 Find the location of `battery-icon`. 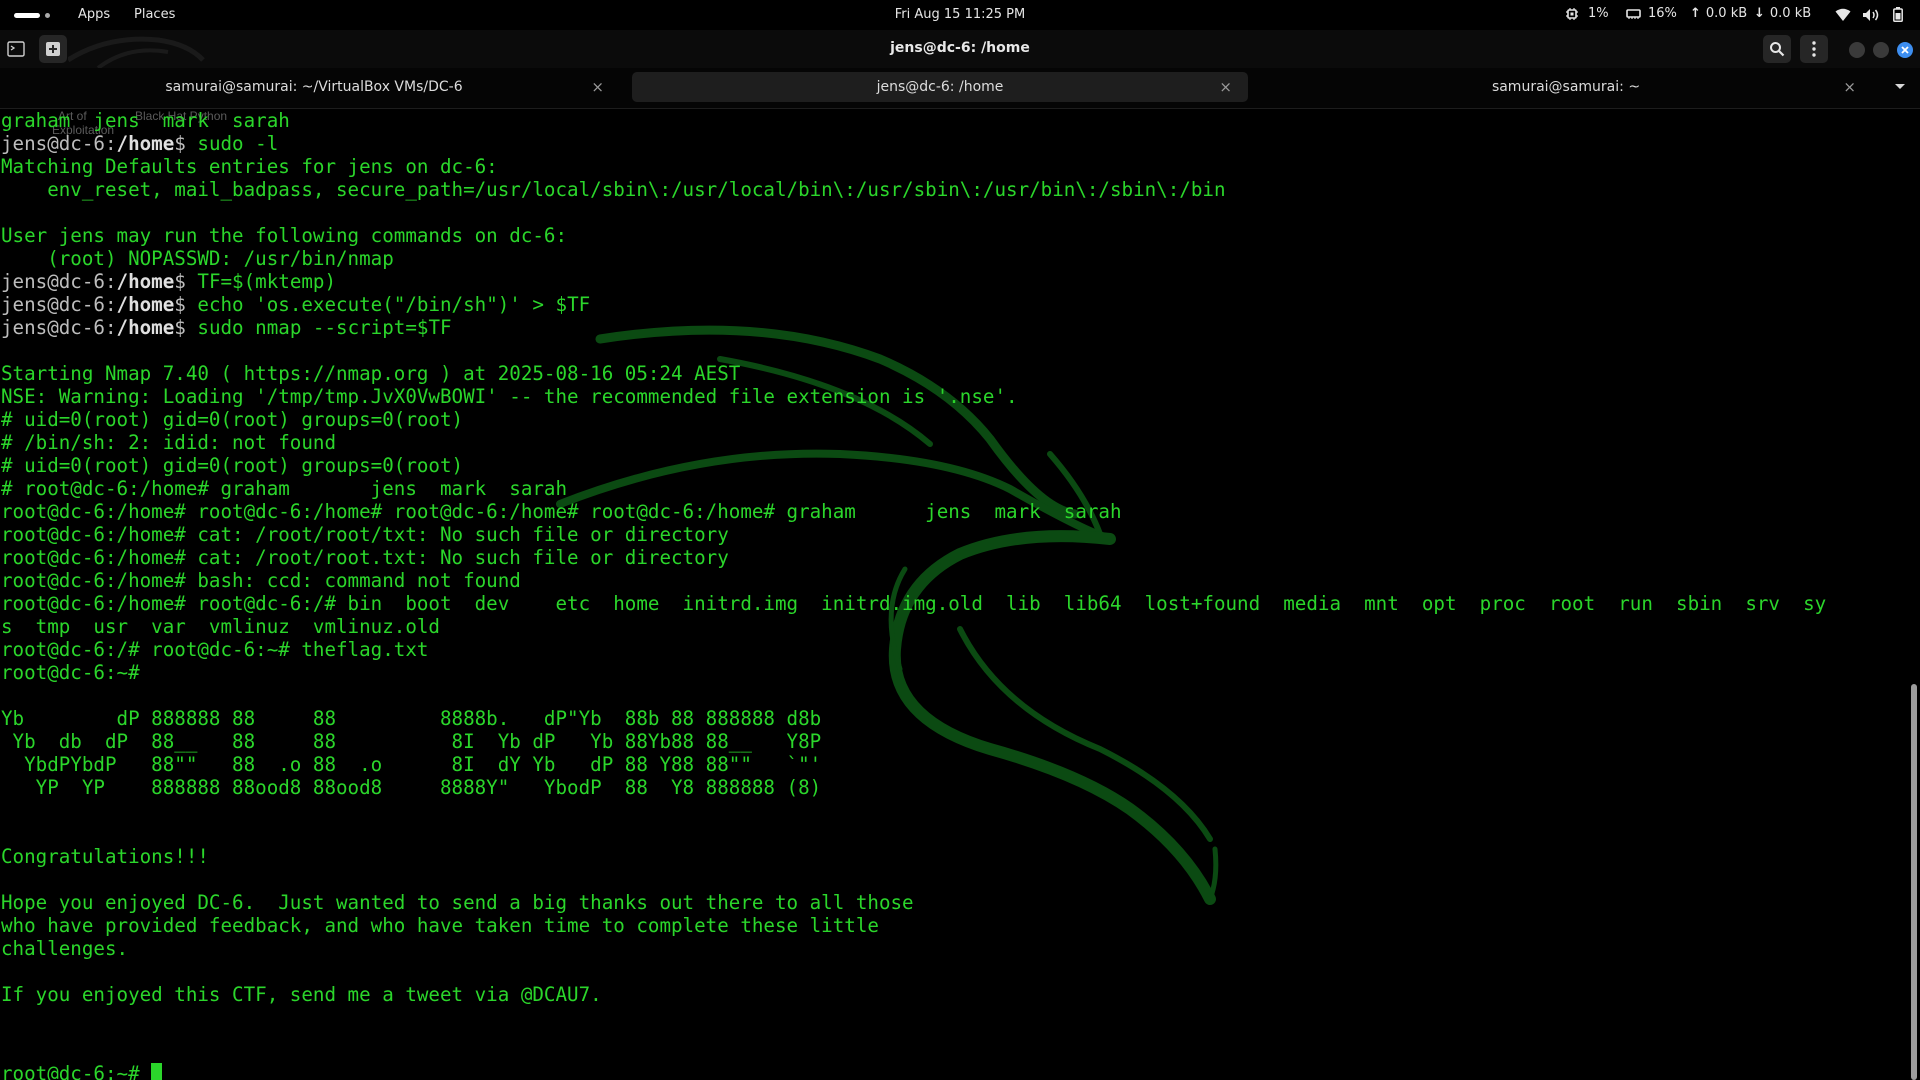

battery-icon is located at coordinates (1898, 14).